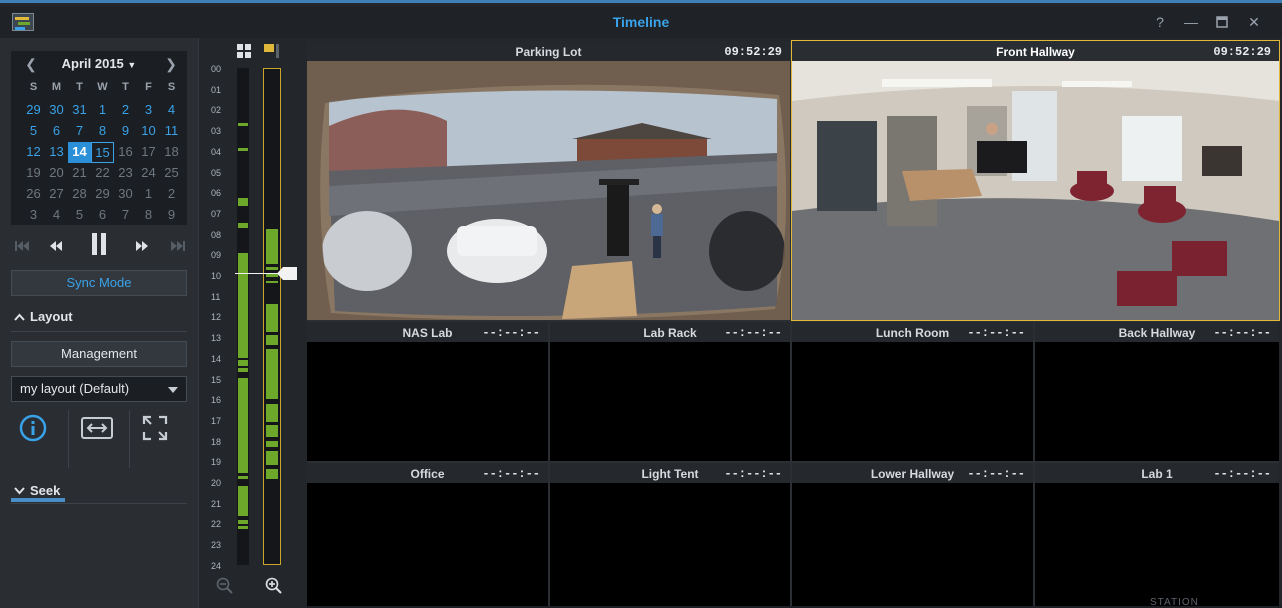  What do you see at coordinates (33, 173) in the screenshot?
I see `calendar-day: 19` at bounding box center [33, 173].